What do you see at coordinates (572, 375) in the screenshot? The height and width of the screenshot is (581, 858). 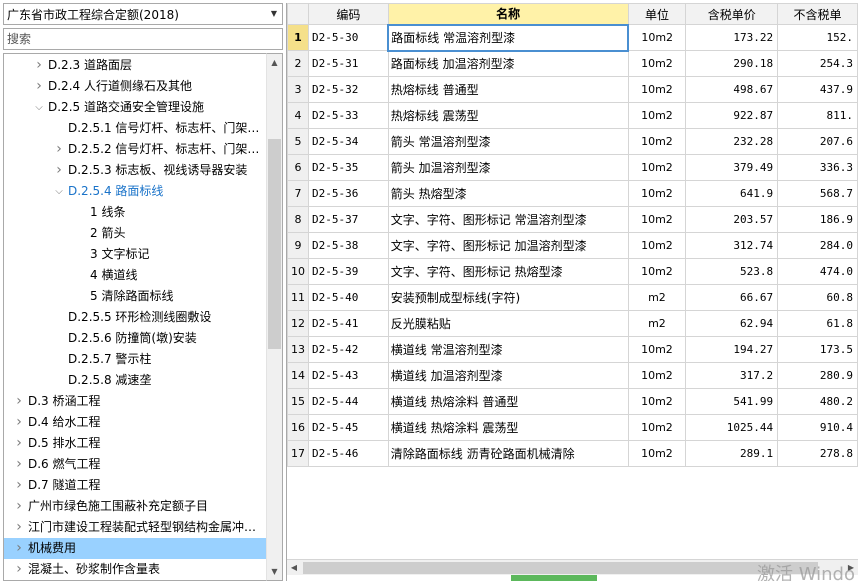 I see `table-row: 14 D2-5-43 横道线 加温溶剂型漆 10m2 317.2 280.9` at bounding box center [572, 375].